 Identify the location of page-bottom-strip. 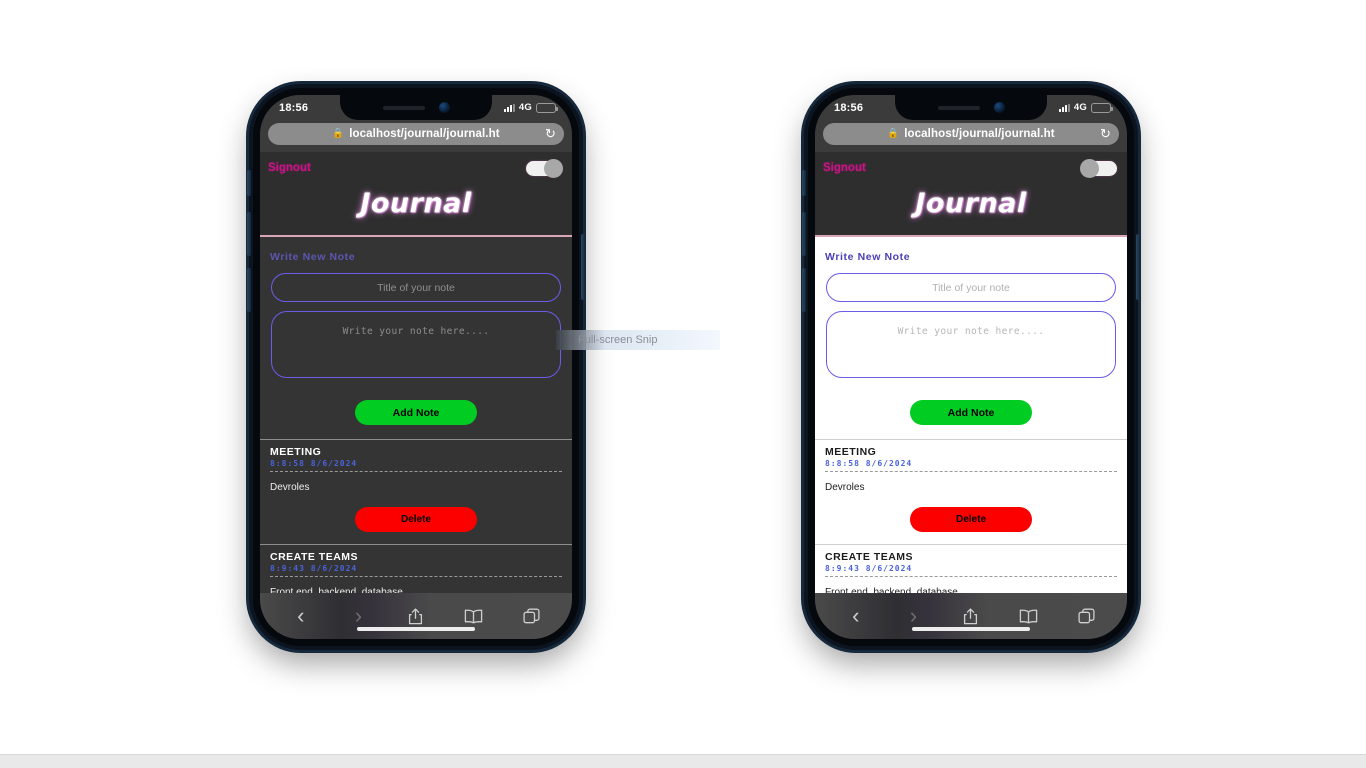
(683, 761).